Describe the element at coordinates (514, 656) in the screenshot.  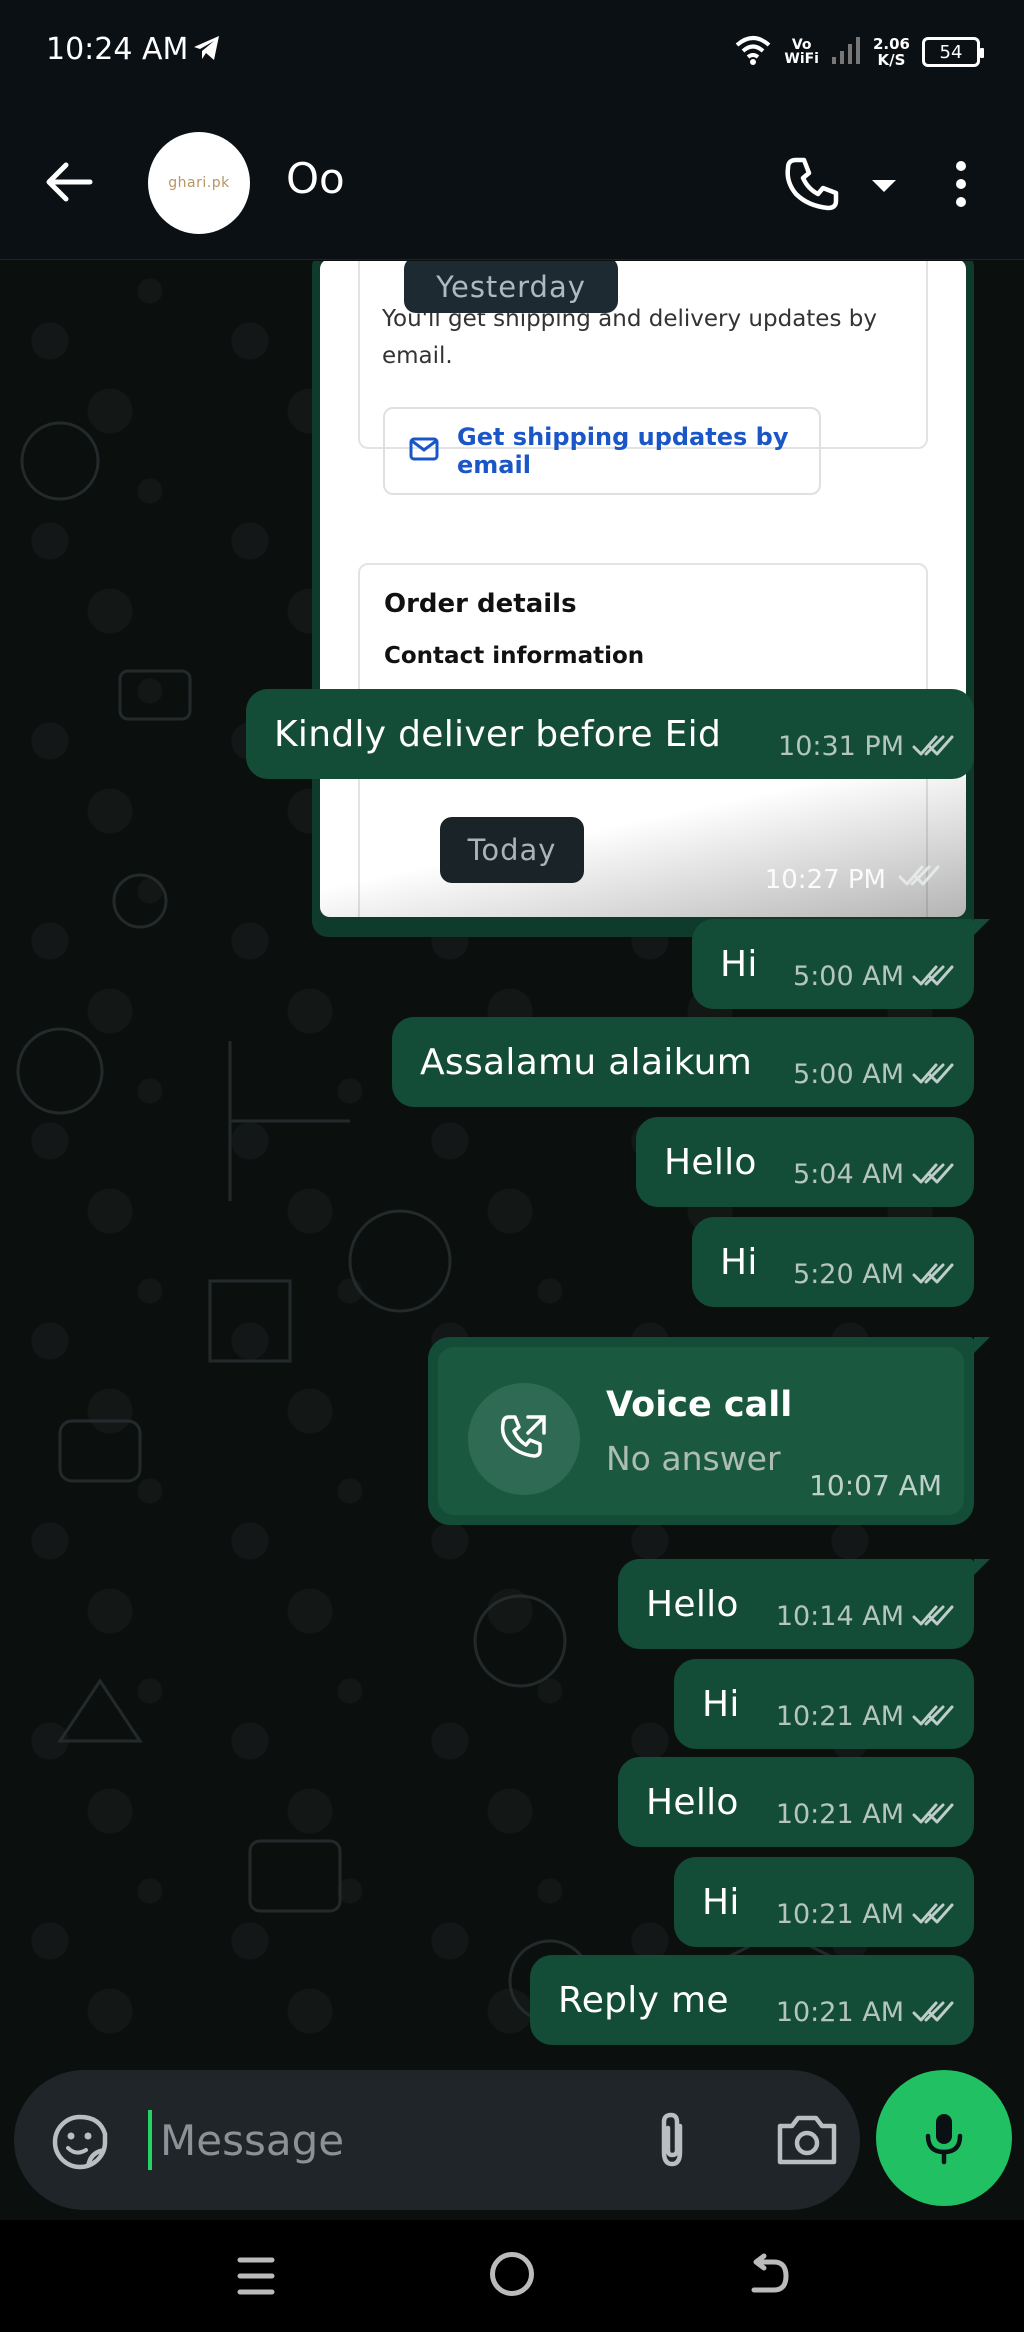
I see `contact-information-label: Contact information` at that location.